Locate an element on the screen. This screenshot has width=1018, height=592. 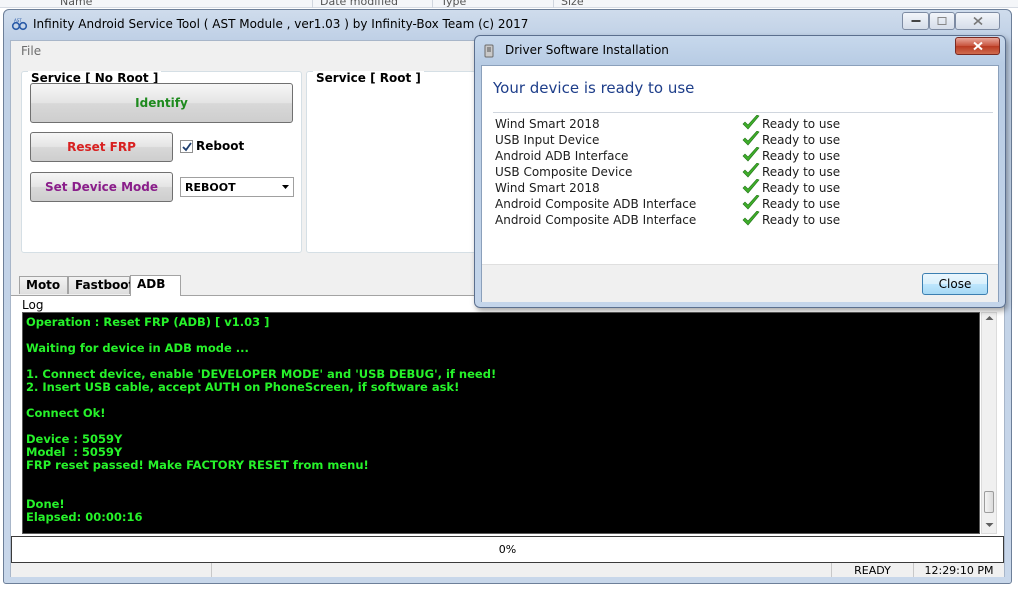
dialog-title: Driver Software Installation is located at coordinates (587, 50).